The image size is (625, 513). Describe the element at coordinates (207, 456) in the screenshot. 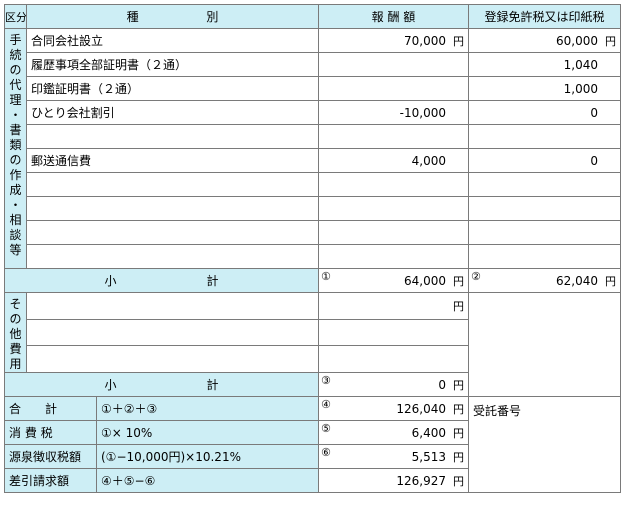

I see `withholding-formula: (①−10,000円)×10.21%` at that location.